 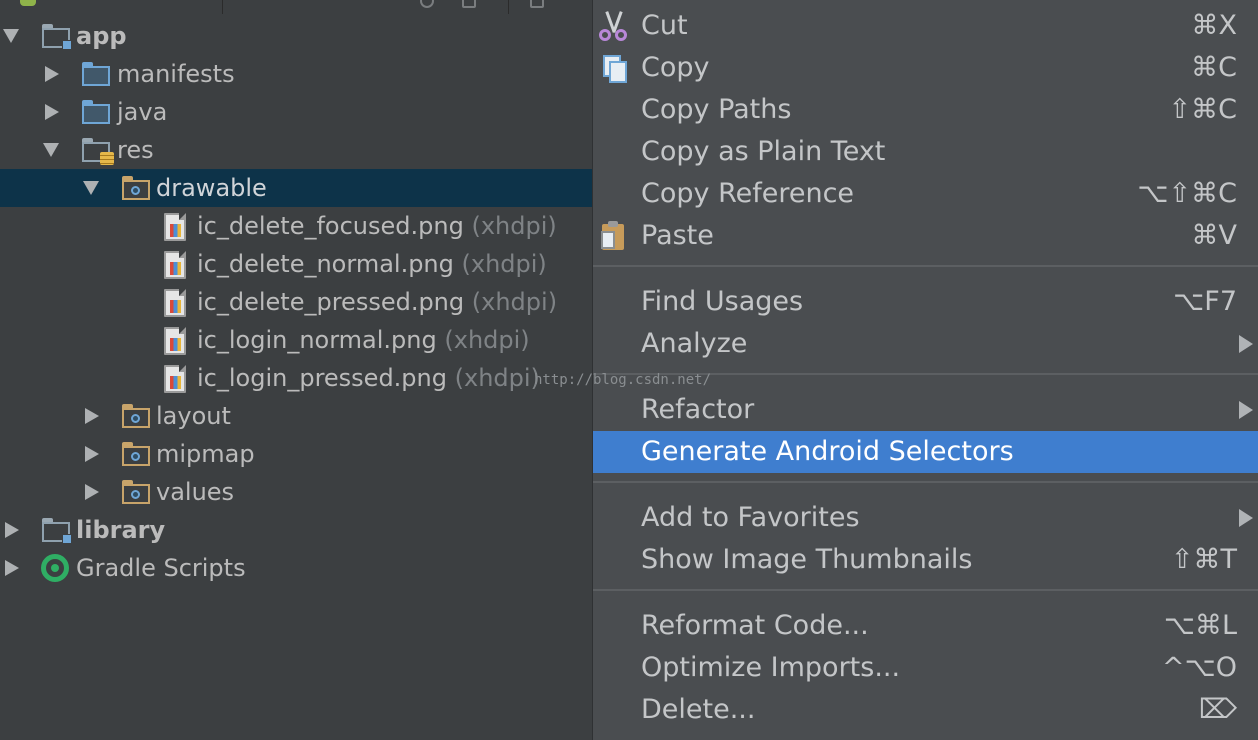 What do you see at coordinates (508, 7) in the screenshot?
I see `toolbar-divider` at bounding box center [508, 7].